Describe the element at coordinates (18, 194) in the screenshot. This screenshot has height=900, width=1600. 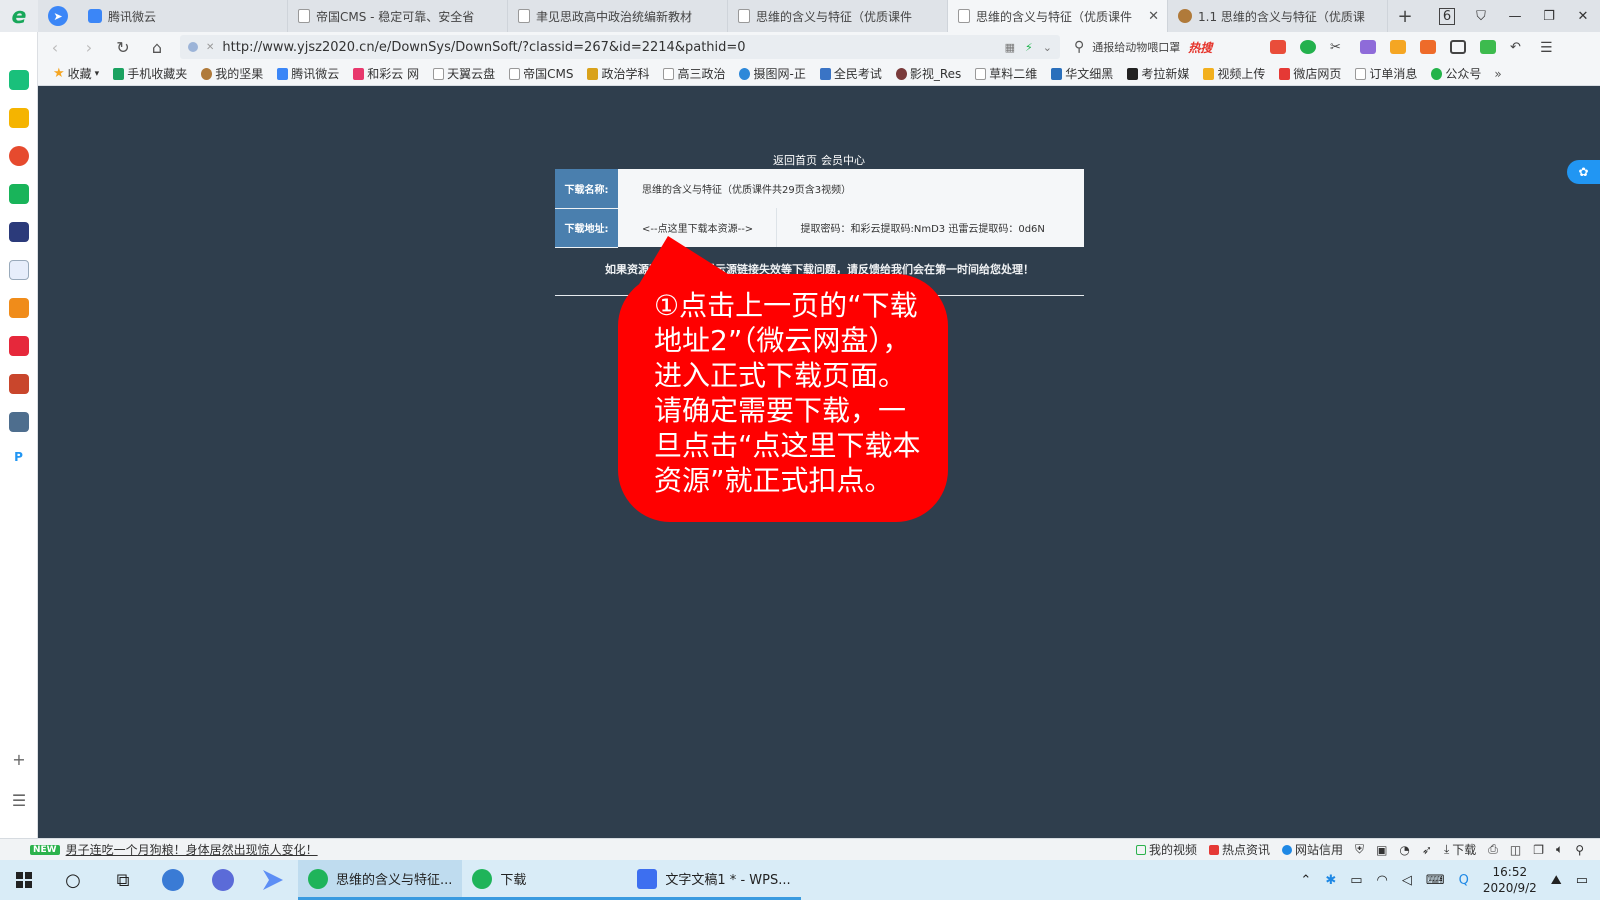
I see `mail-icon` at that location.